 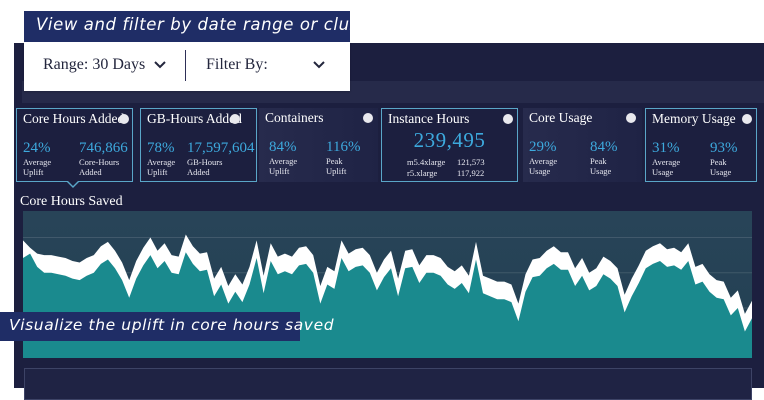 I want to click on card-left-value: 84%, so click(x=283, y=147).